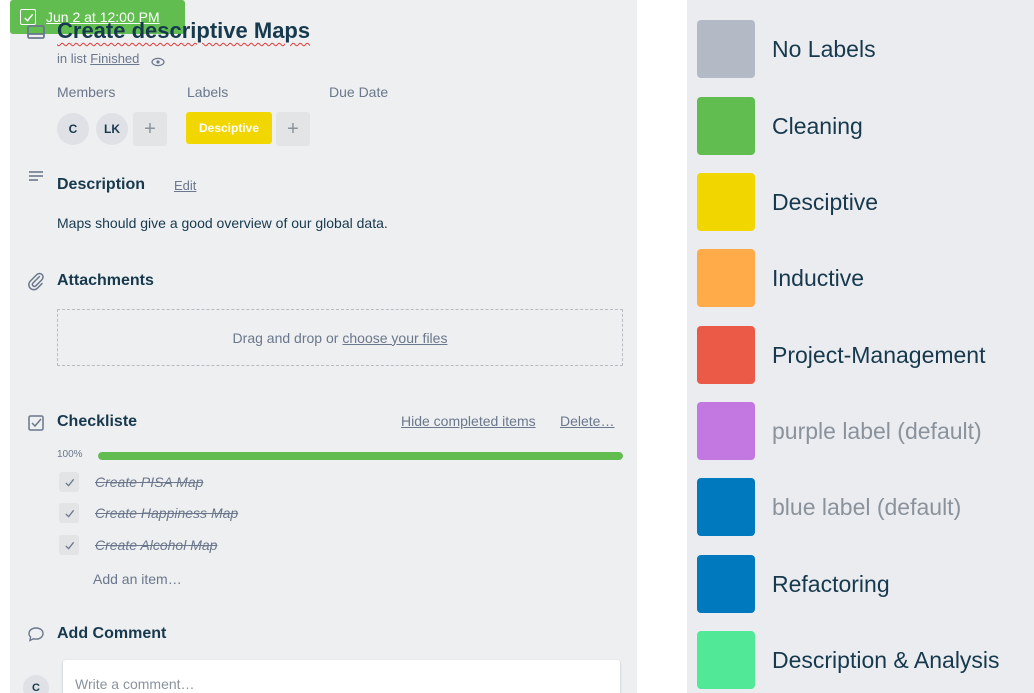 Image resolution: width=1034 pixels, height=693 pixels. What do you see at coordinates (229, 128) in the screenshot?
I see `card-label-chip: Desciptive` at bounding box center [229, 128].